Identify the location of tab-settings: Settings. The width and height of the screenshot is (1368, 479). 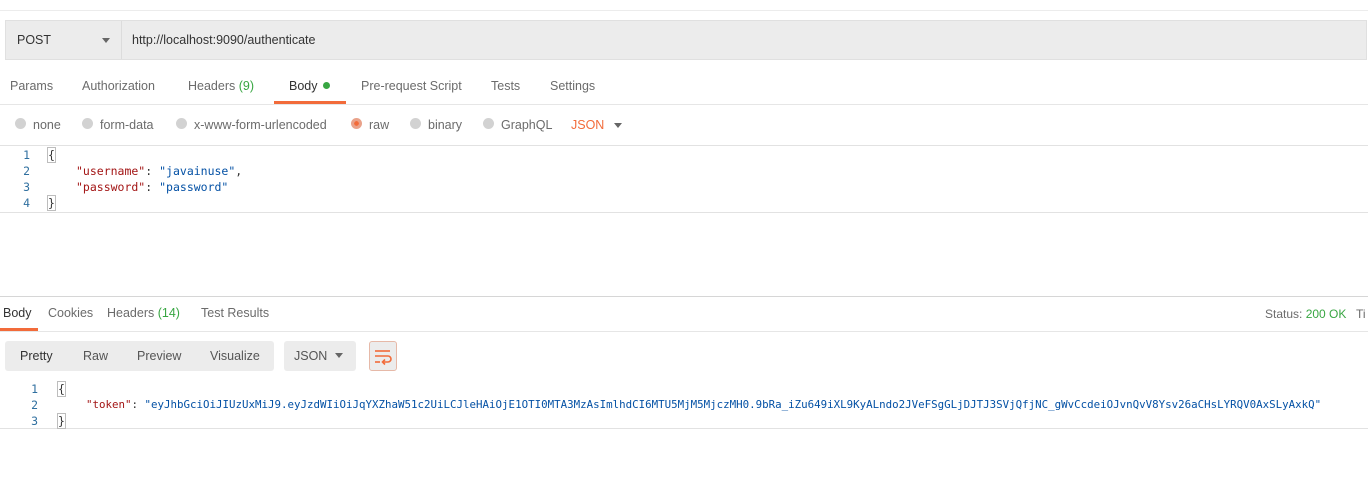
(572, 91).